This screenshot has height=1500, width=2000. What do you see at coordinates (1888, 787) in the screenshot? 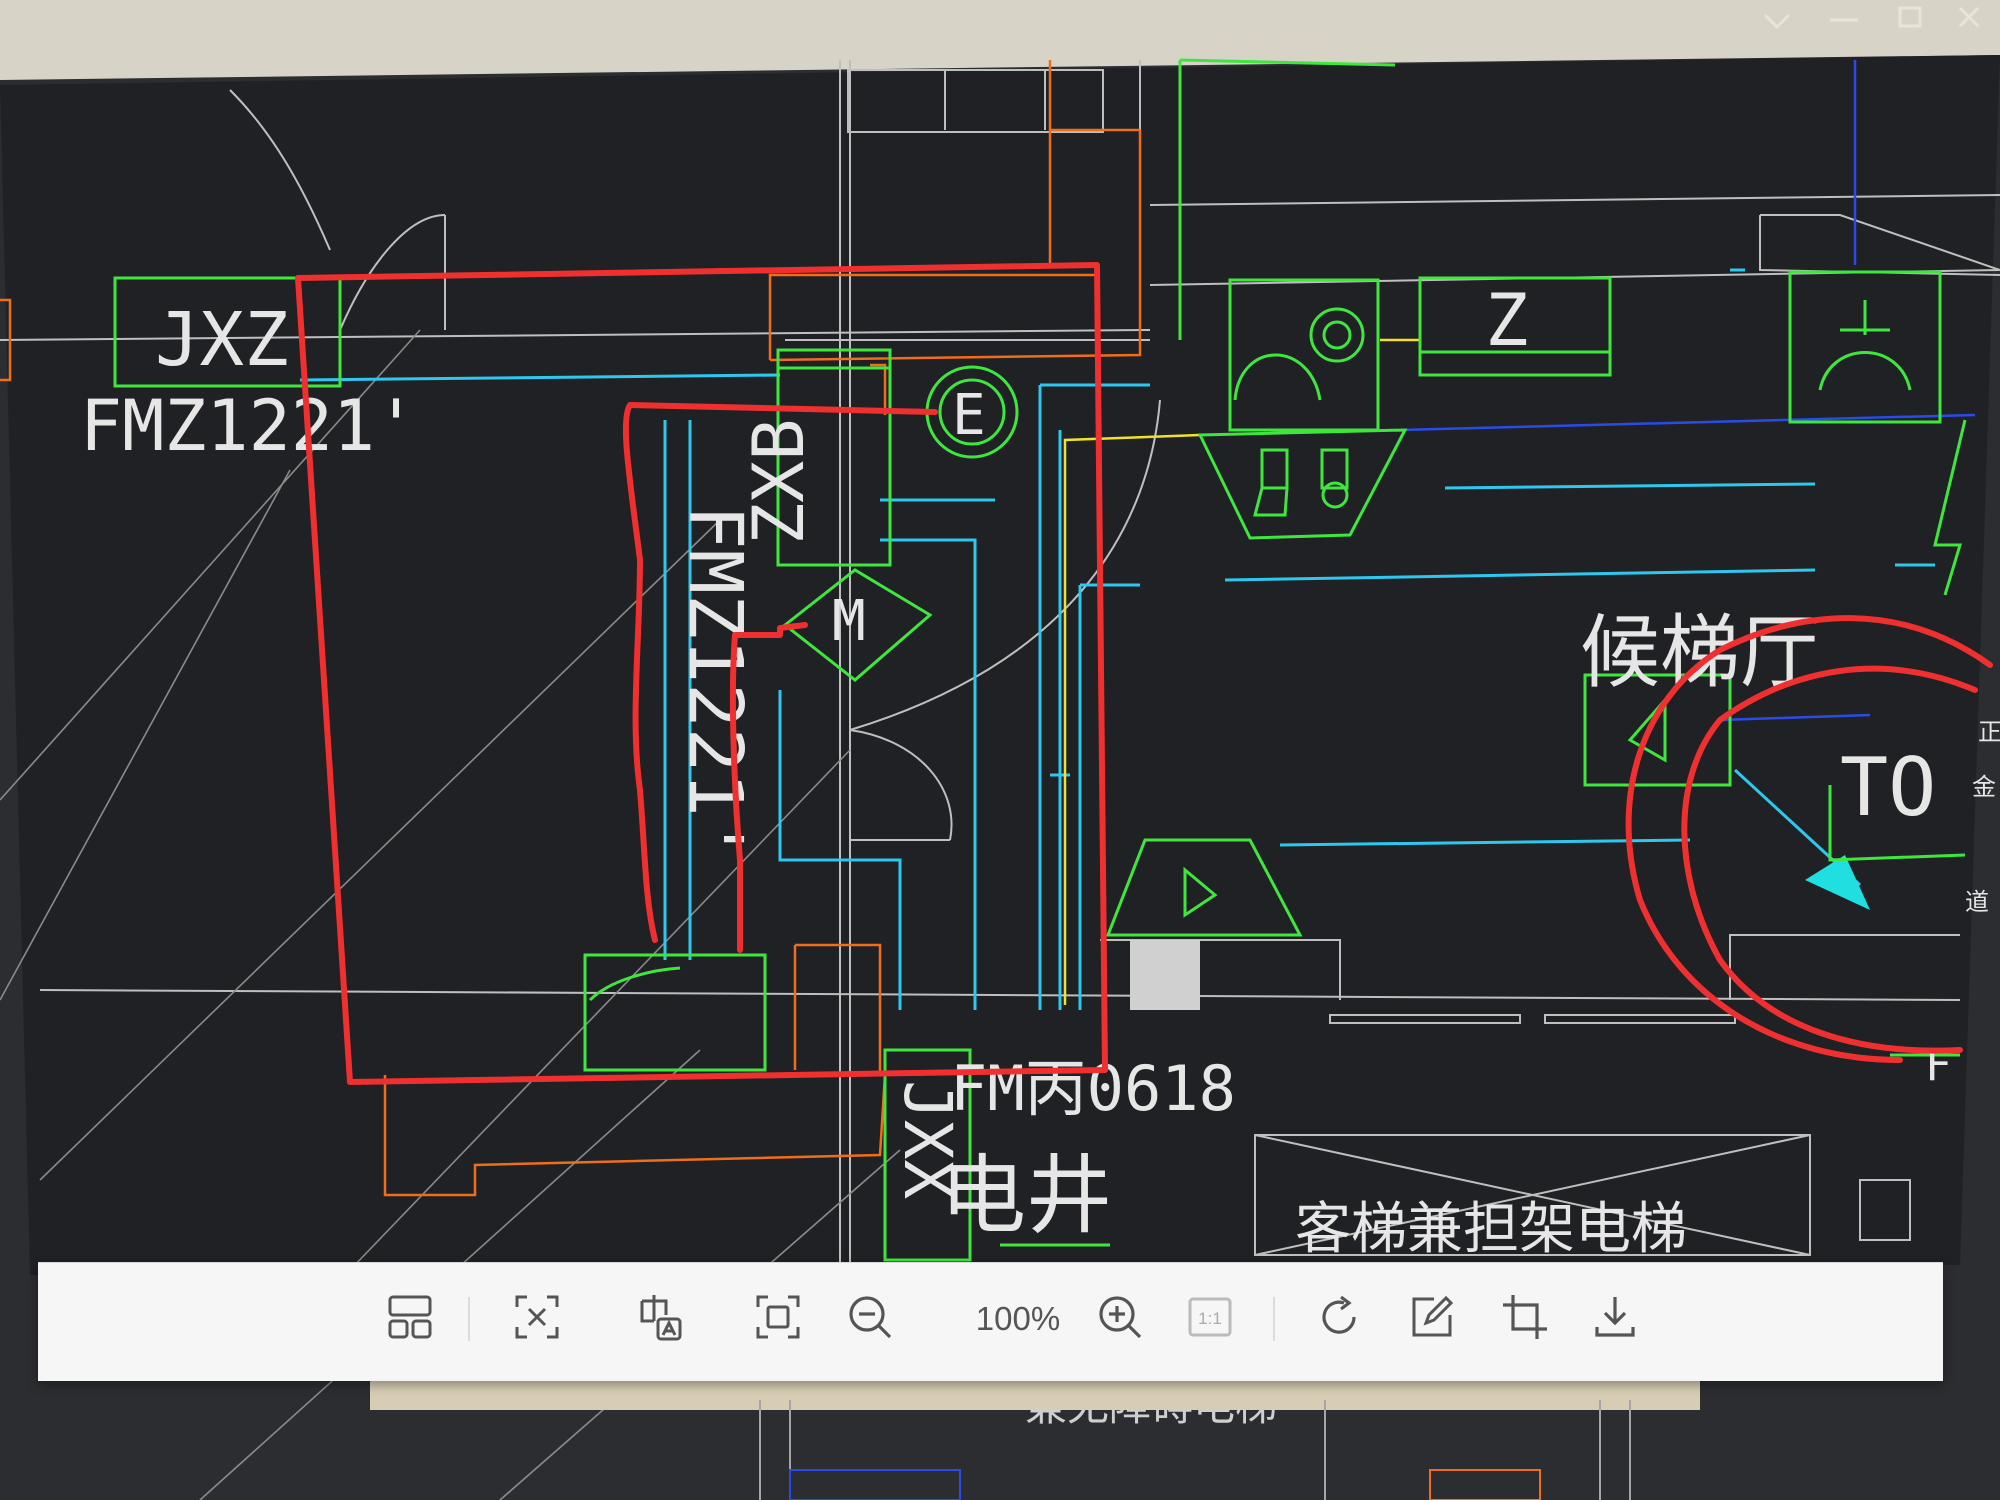
I see `label-to: TO` at bounding box center [1888, 787].